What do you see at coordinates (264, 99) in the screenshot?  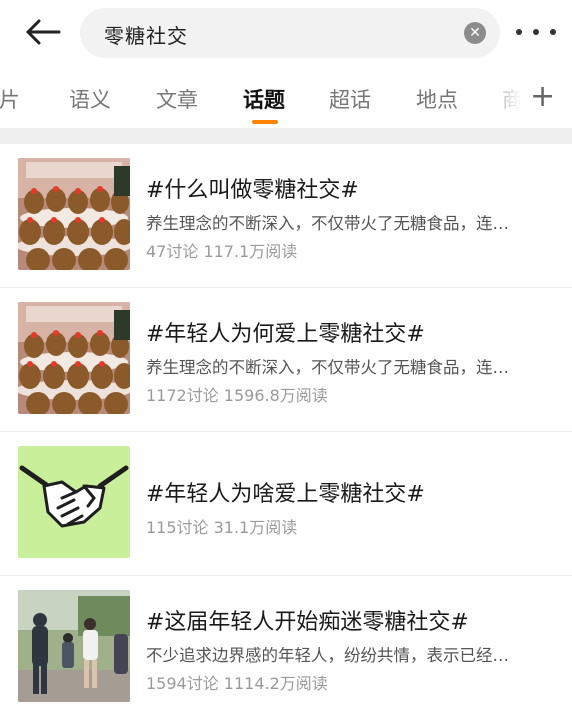 I see `tab-topics: 话题` at bounding box center [264, 99].